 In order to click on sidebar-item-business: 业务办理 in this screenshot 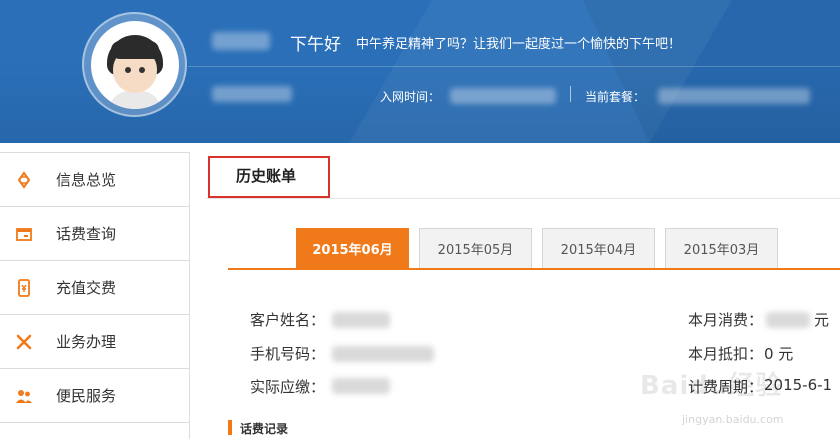, I will do `click(94, 342)`.